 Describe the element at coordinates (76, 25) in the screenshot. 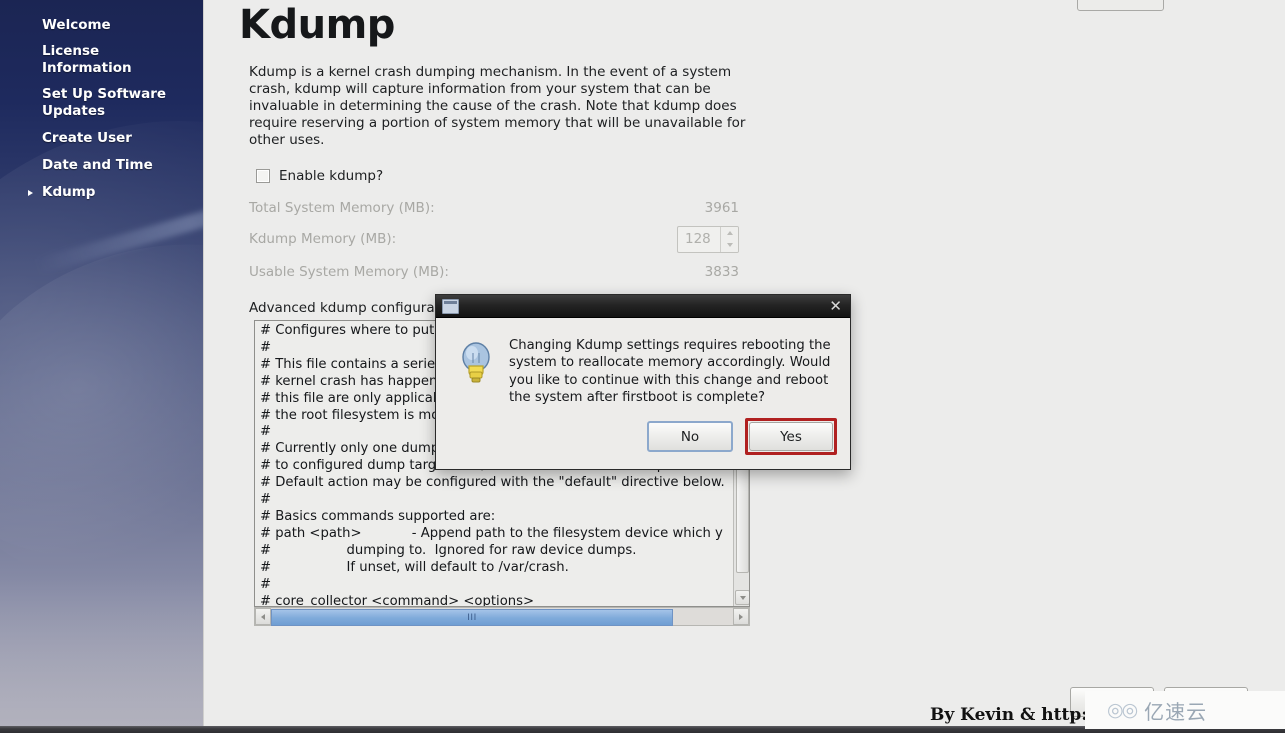

I see `sidebar-item-label: Welcome` at that location.